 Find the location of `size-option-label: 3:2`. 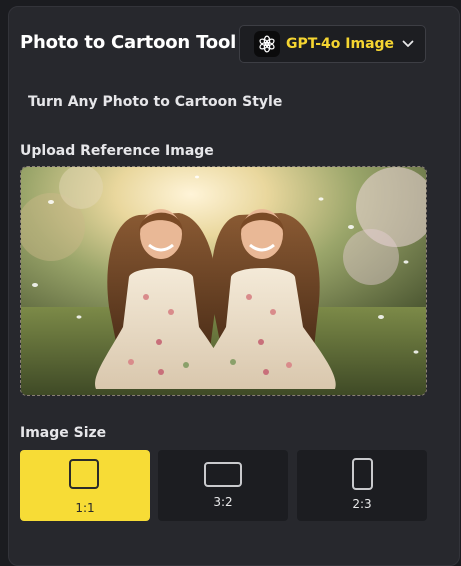

size-option-label: 3:2 is located at coordinates (223, 502).